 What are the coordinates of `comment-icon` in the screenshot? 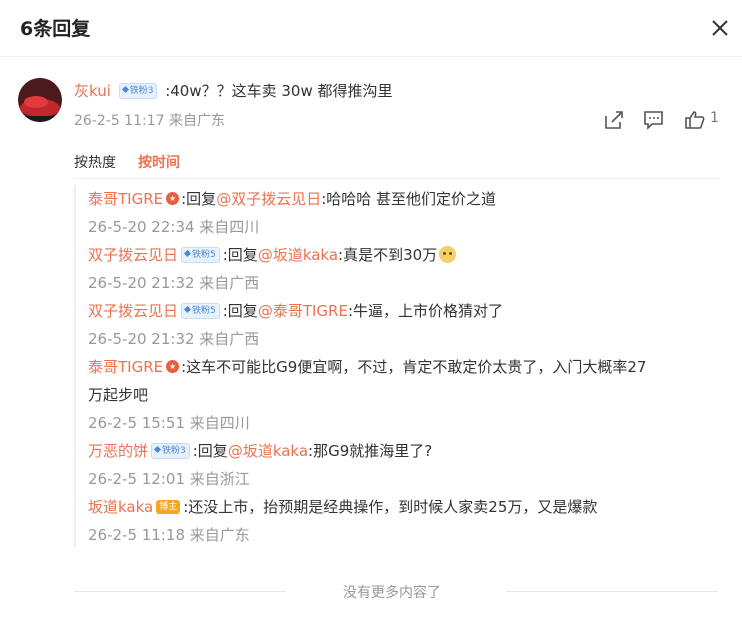 It's located at (654, 120).